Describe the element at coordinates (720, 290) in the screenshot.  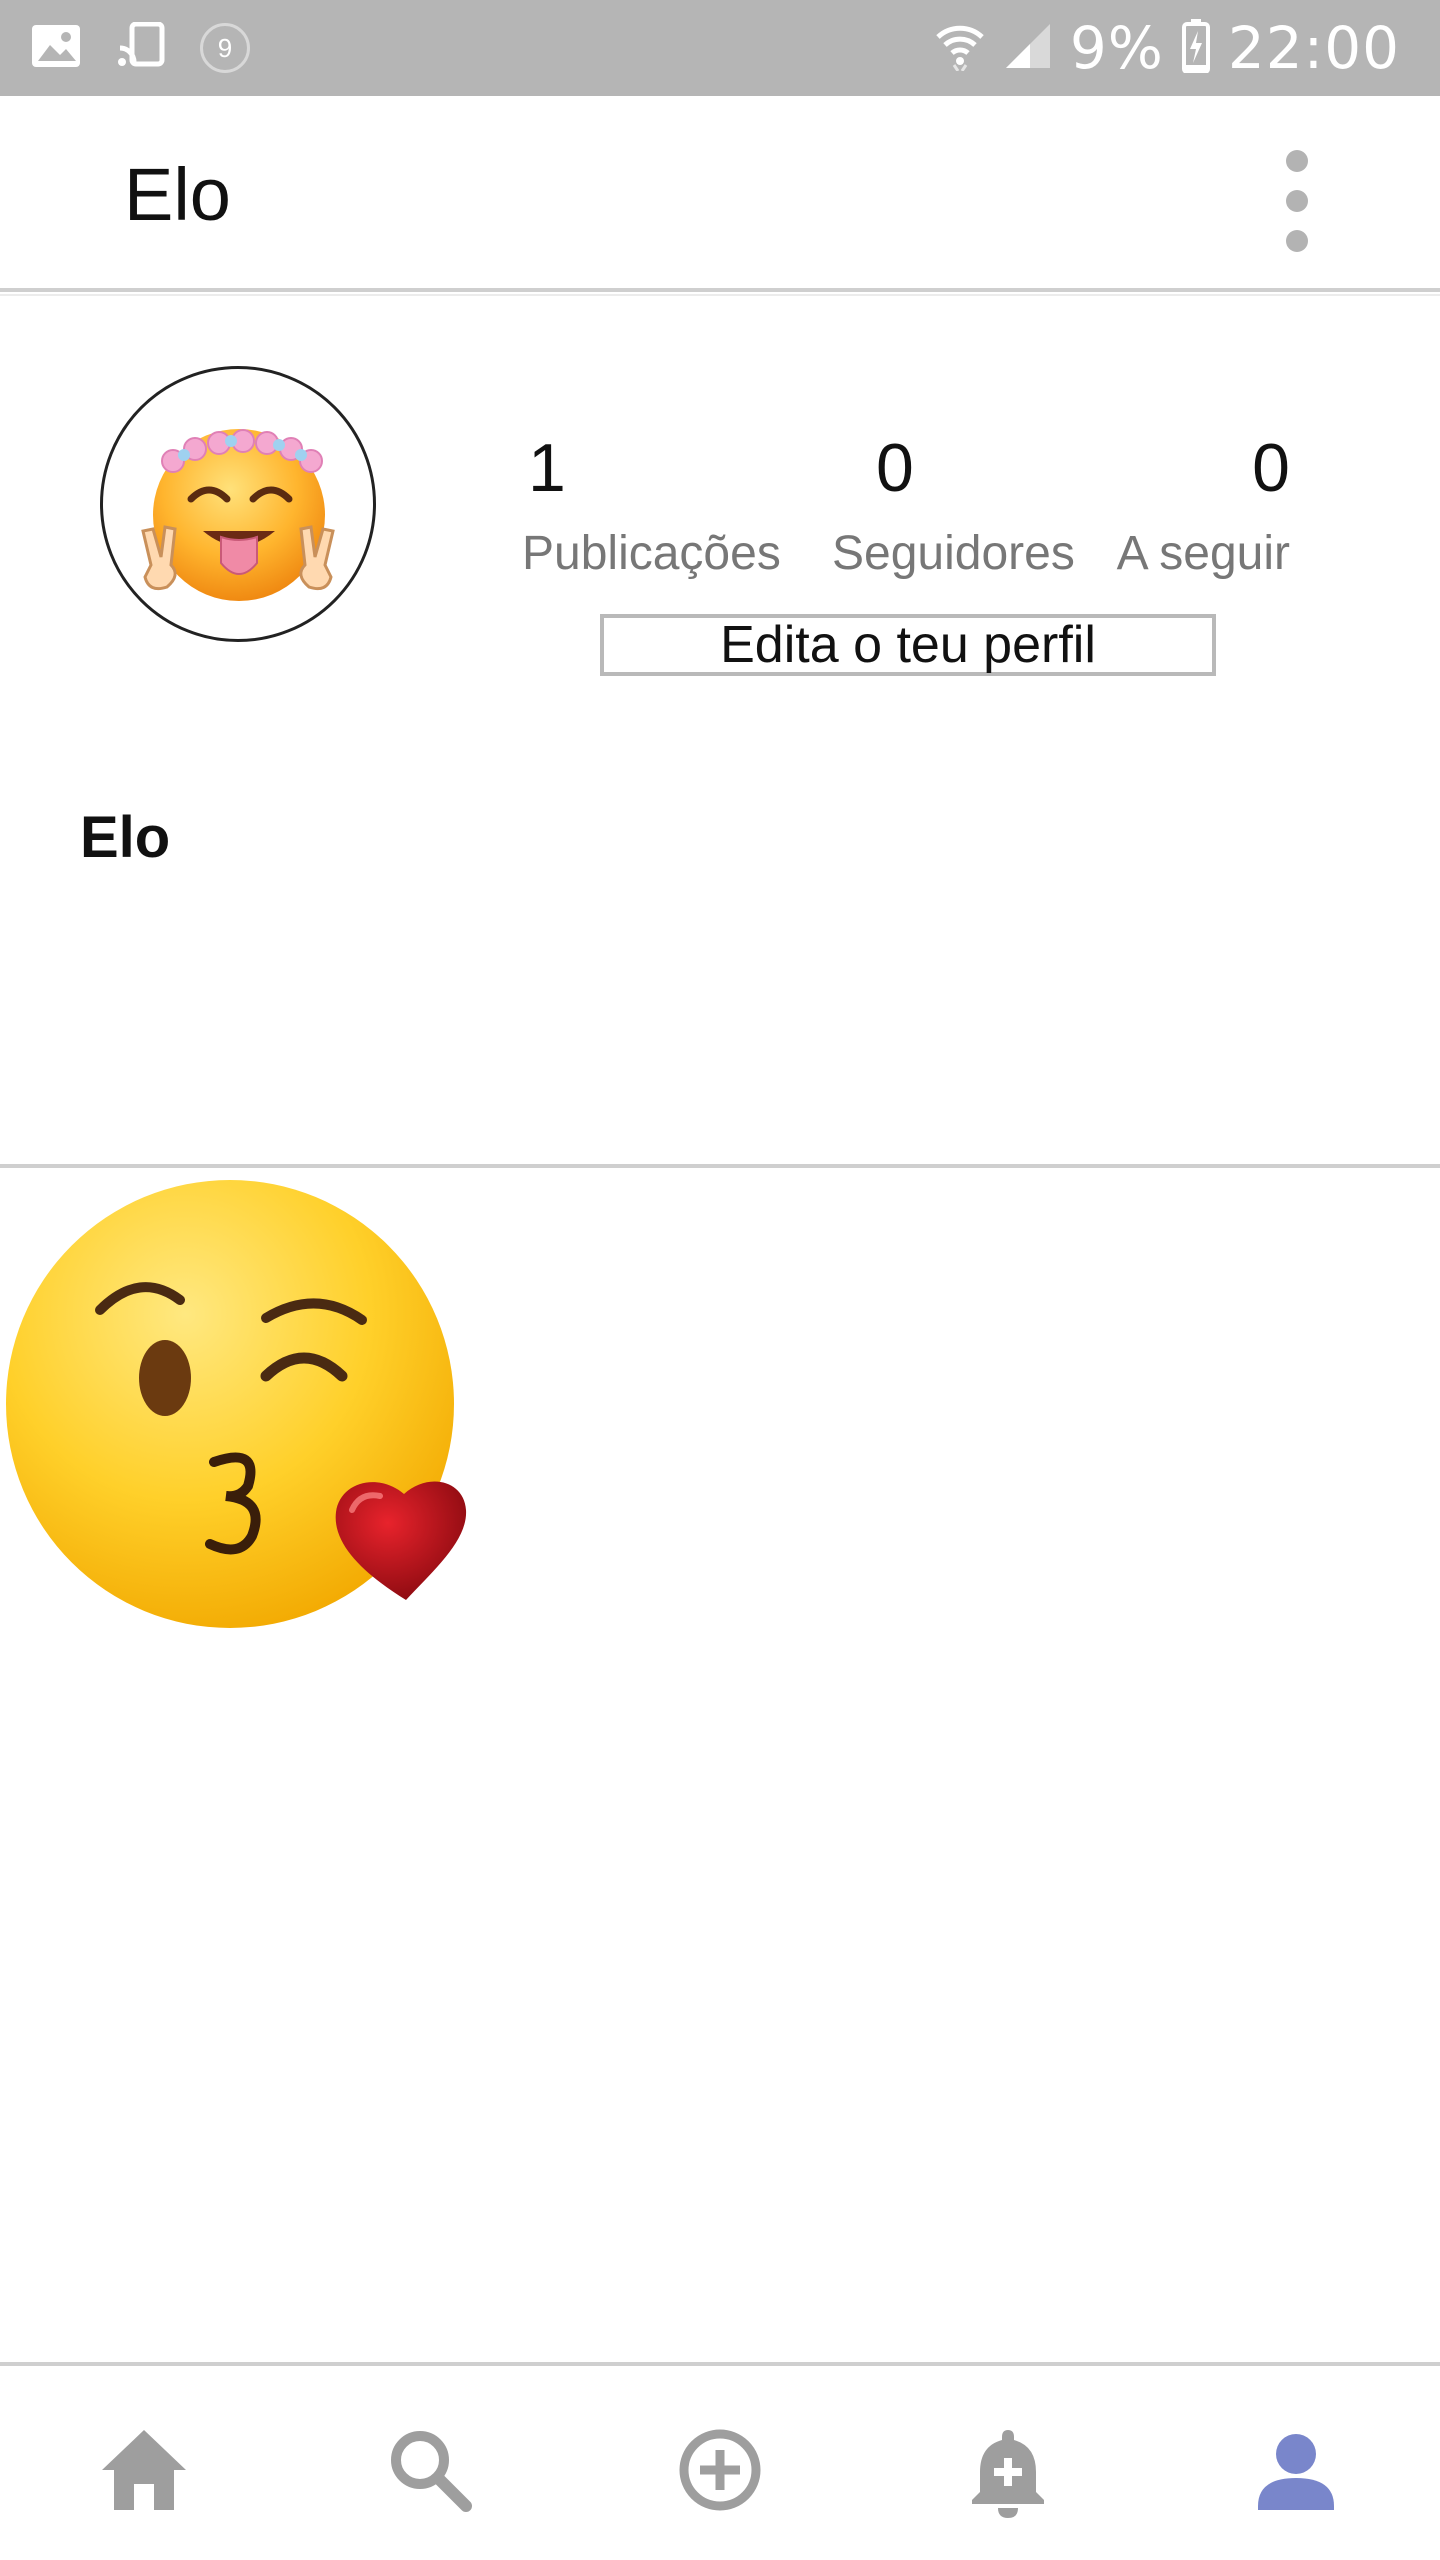
I see `app-bar-divider` at that location.